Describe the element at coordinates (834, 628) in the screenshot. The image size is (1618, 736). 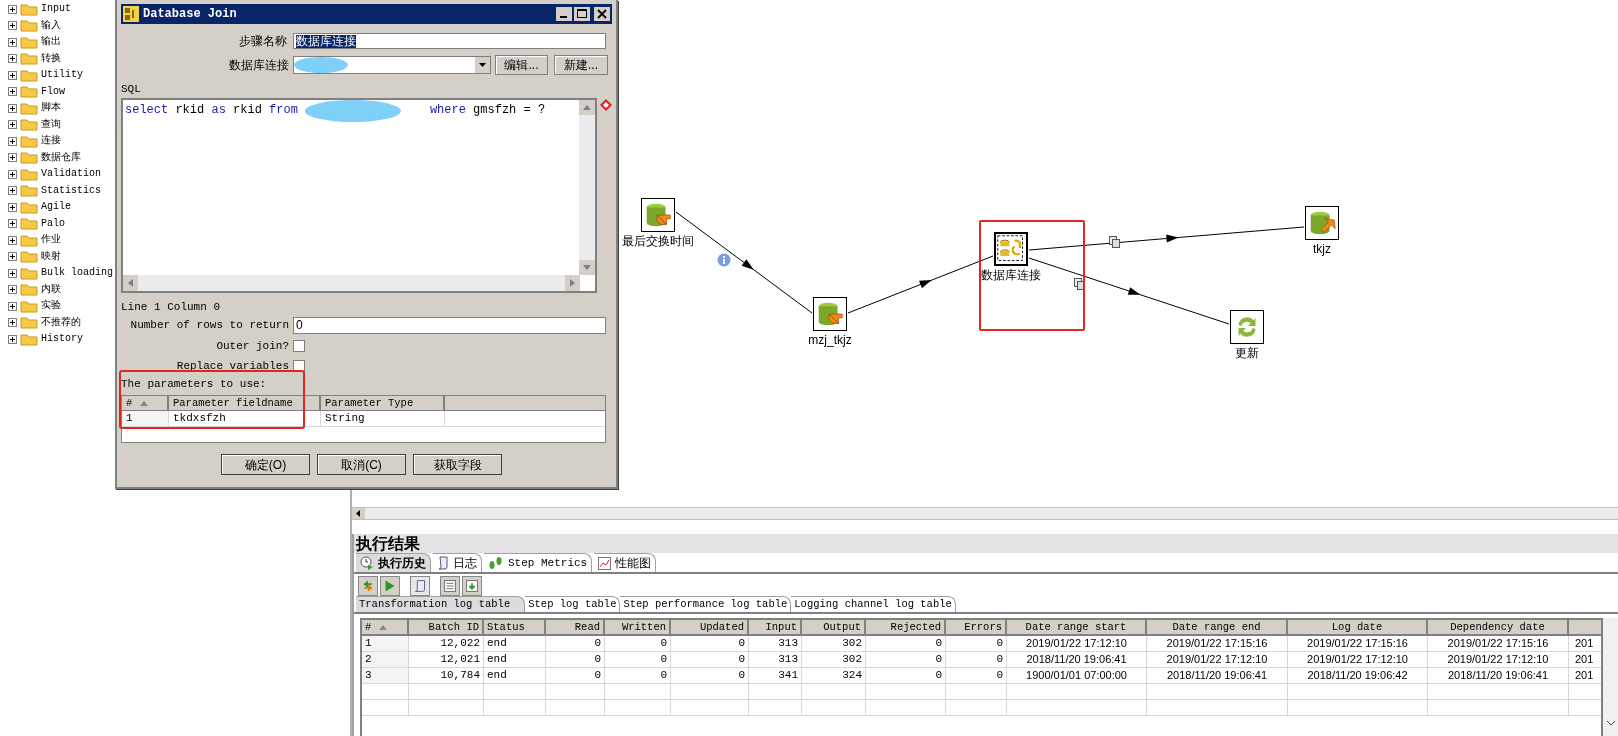
I see `column-header: Output` at that location.